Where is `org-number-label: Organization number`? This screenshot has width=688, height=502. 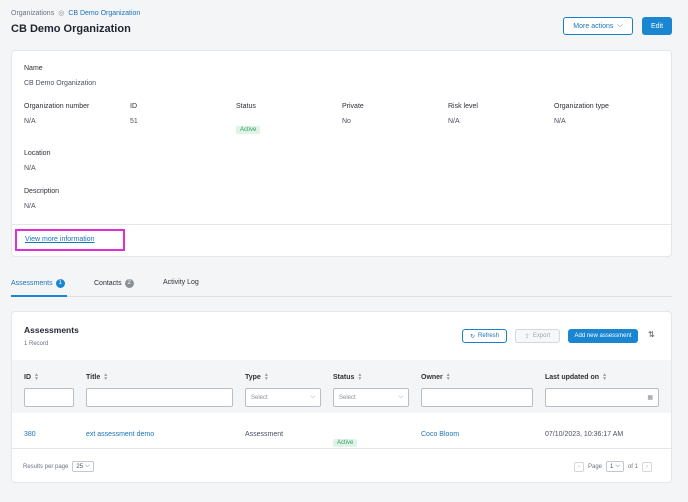 org-number-label: Organization number is located at coordinates (57, 106).